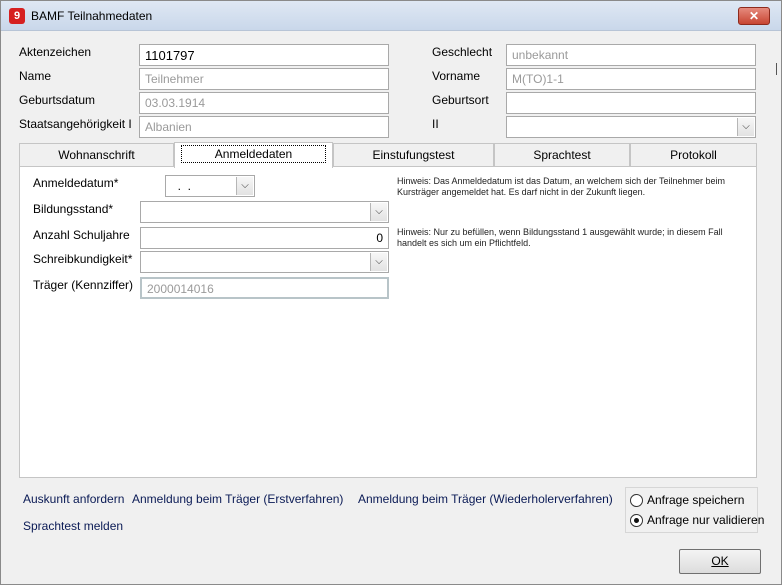 Image resolution: width=782 pixels, height=585 pixels. What do you see at coordinates (264, 127) in the screenshot?
I see `staatsangehoerigkeit-field: Albanien` at bounding box center [264, 127].